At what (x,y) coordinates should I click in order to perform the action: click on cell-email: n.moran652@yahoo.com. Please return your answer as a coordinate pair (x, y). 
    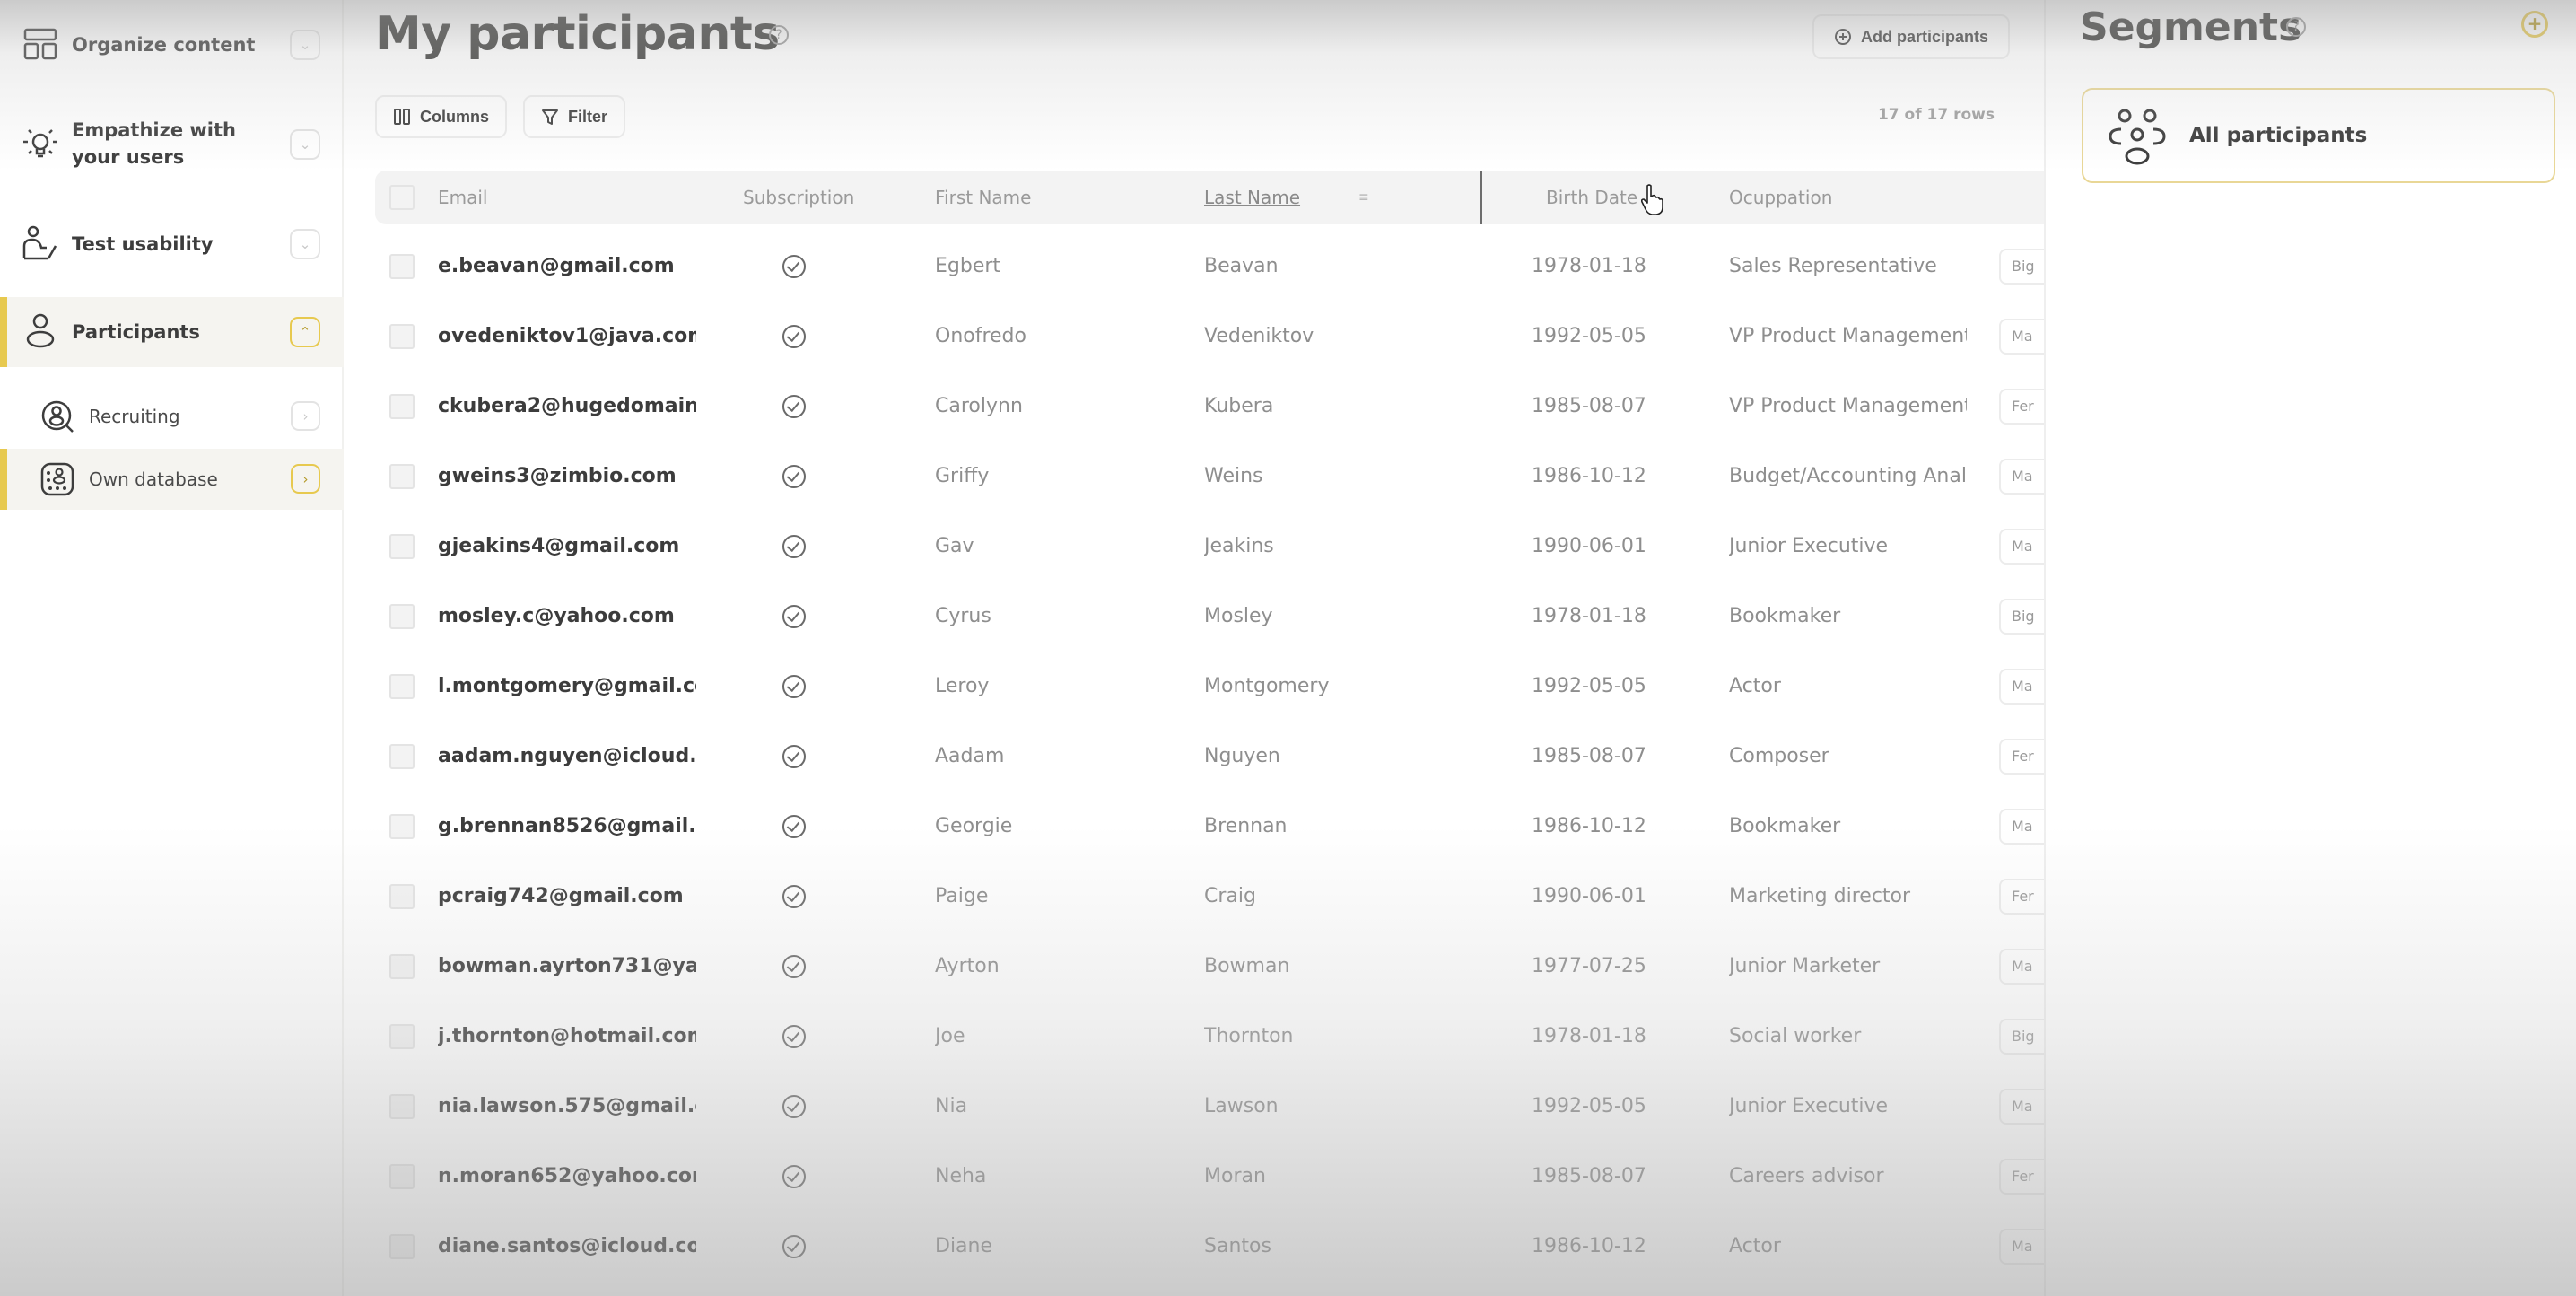
    Looking at the image, I should click on (567, 1176).